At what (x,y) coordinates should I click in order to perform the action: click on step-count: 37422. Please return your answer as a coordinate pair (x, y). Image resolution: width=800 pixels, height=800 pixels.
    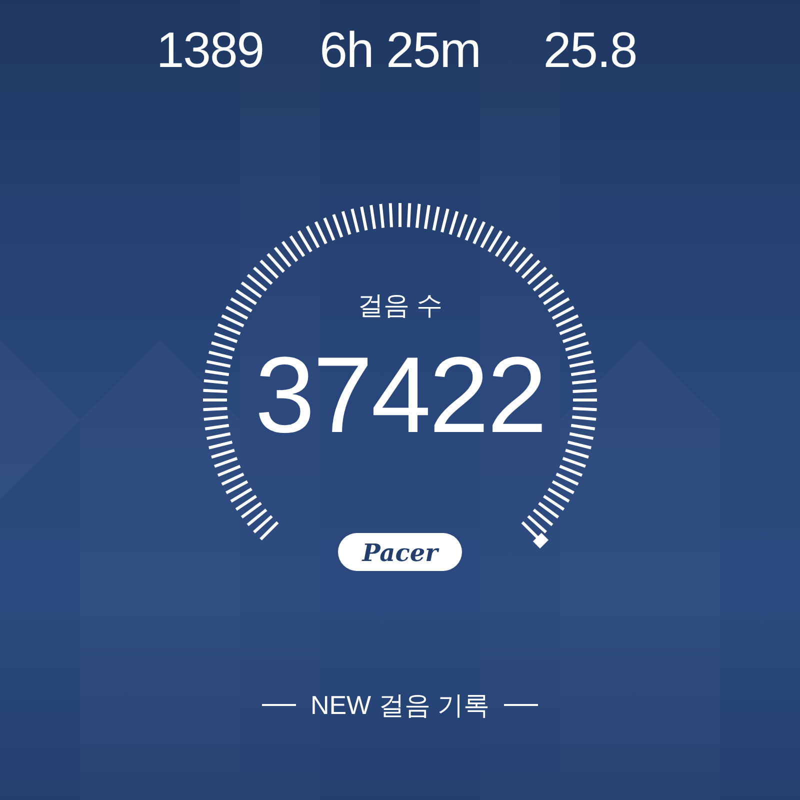
    Looking at the image, I should click on (400, 395).